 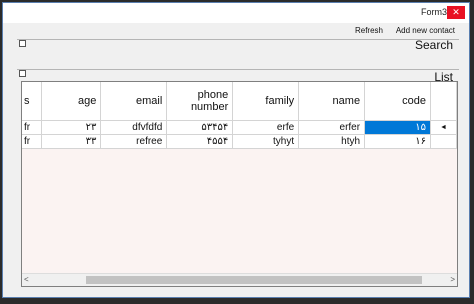 I want to click on column-header-name: name, so click(x=332, y=101).